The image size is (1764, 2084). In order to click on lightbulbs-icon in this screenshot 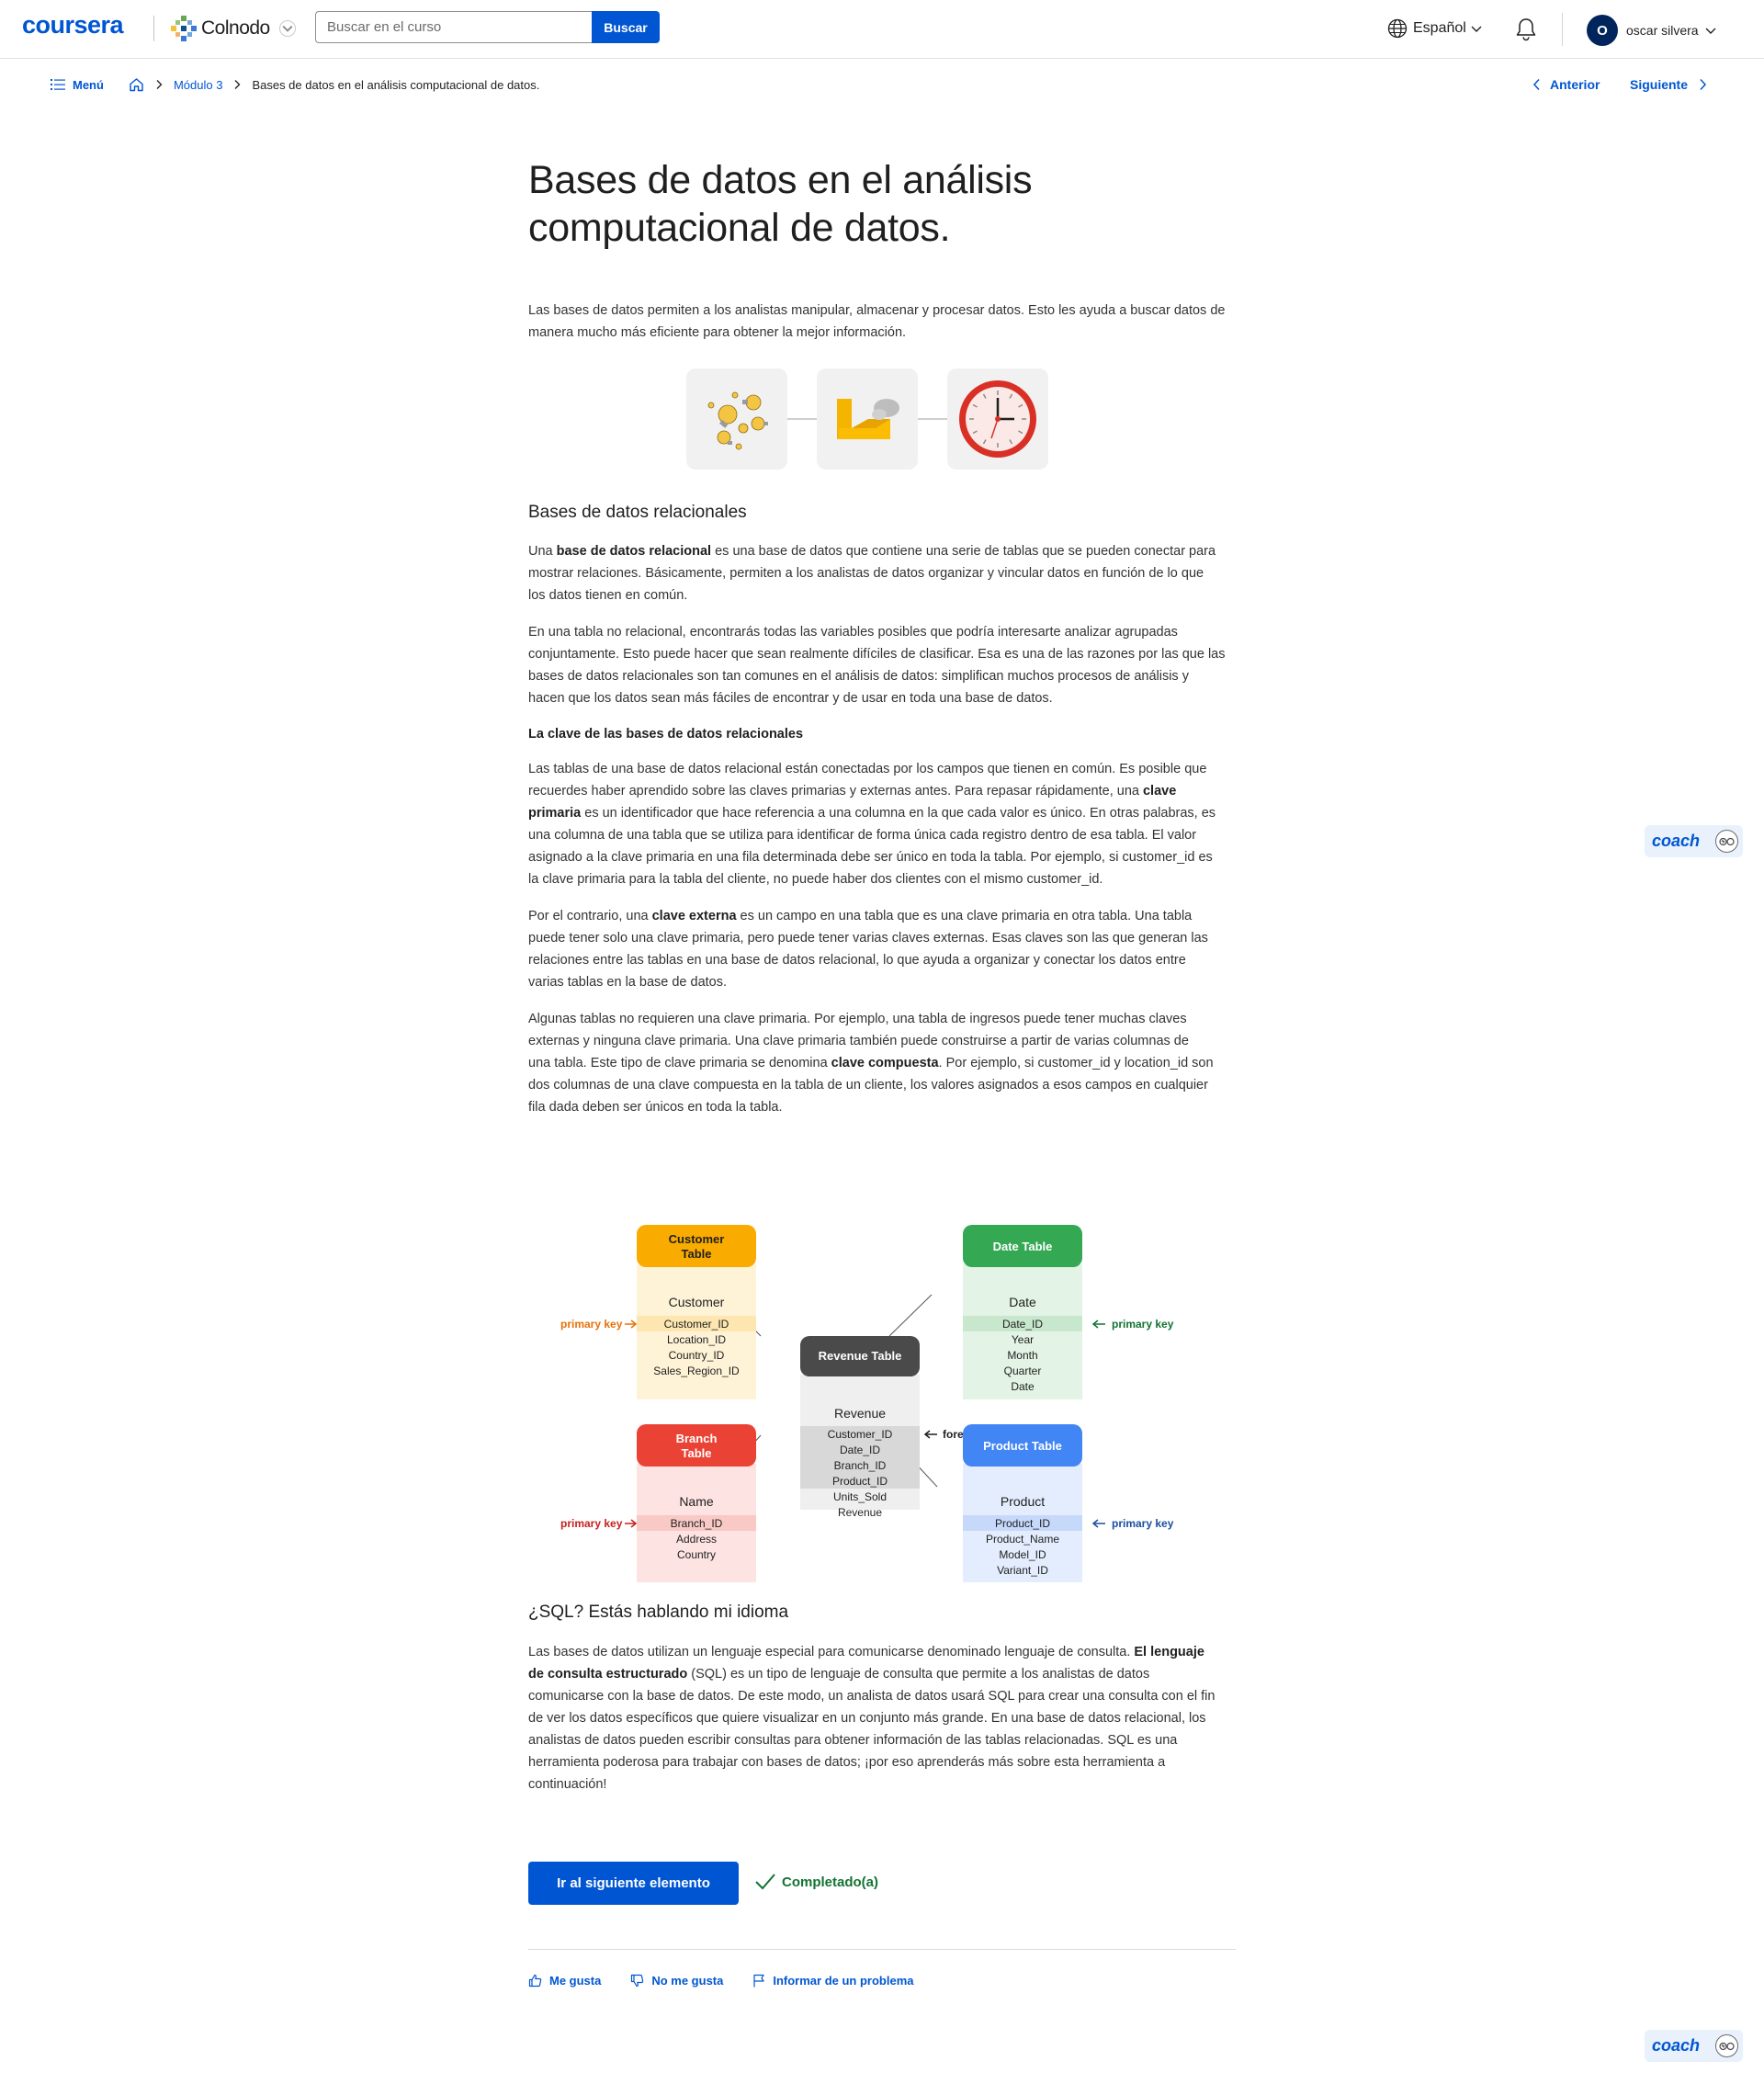, I will do `click(736, 419)`.